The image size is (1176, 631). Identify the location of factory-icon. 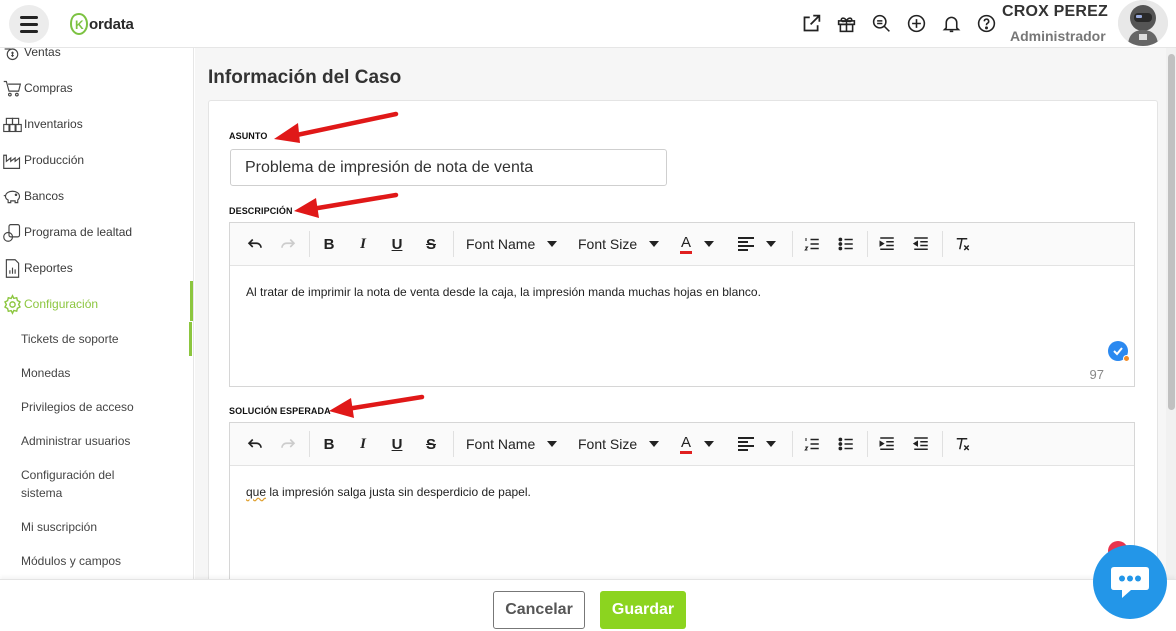
(12, 160).